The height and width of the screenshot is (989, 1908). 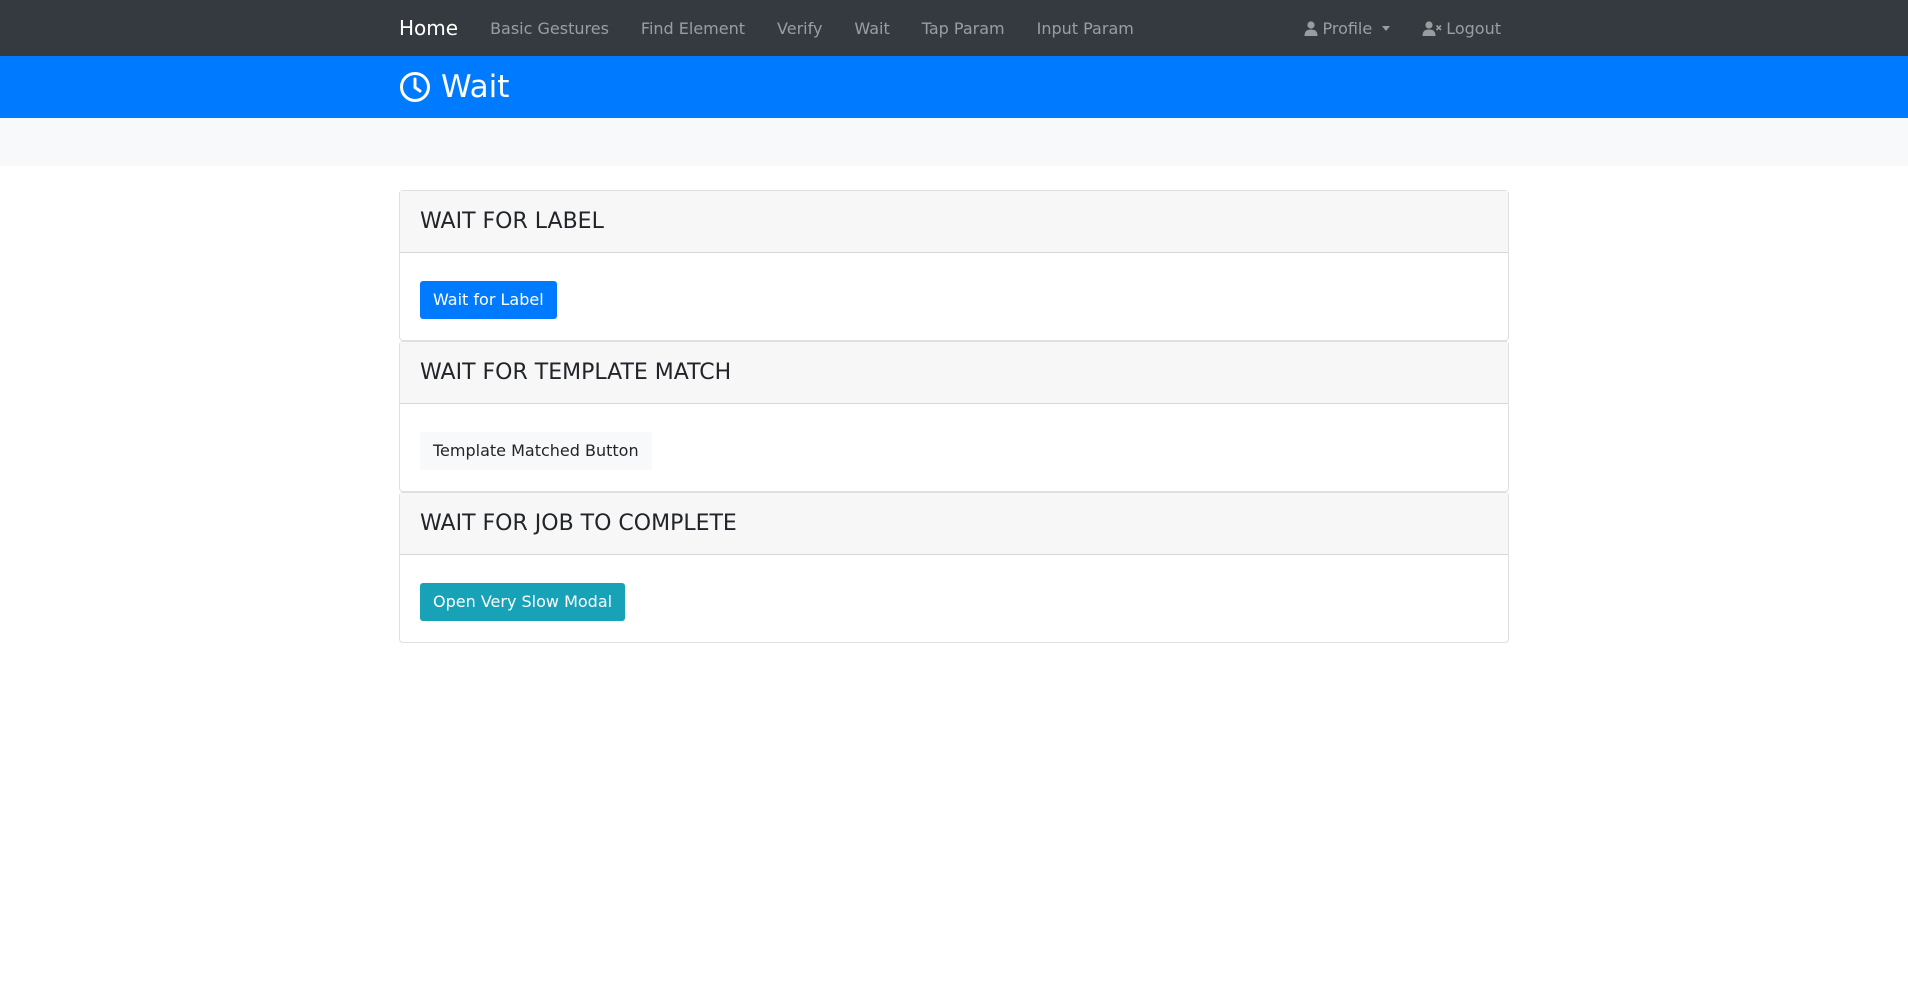 What do you see at coordinates (1085, 28) in the screenshot?
I see `nav-link-input-param: Input Param` at bounding box center [1085, 28].